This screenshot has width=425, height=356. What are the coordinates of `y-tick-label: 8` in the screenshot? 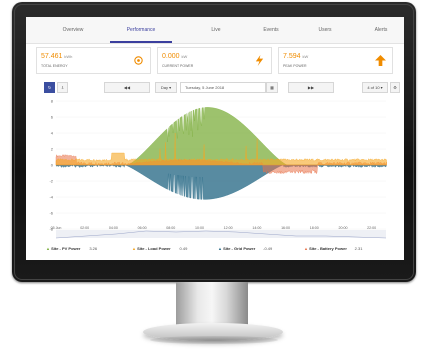 It's located at (52, 101).